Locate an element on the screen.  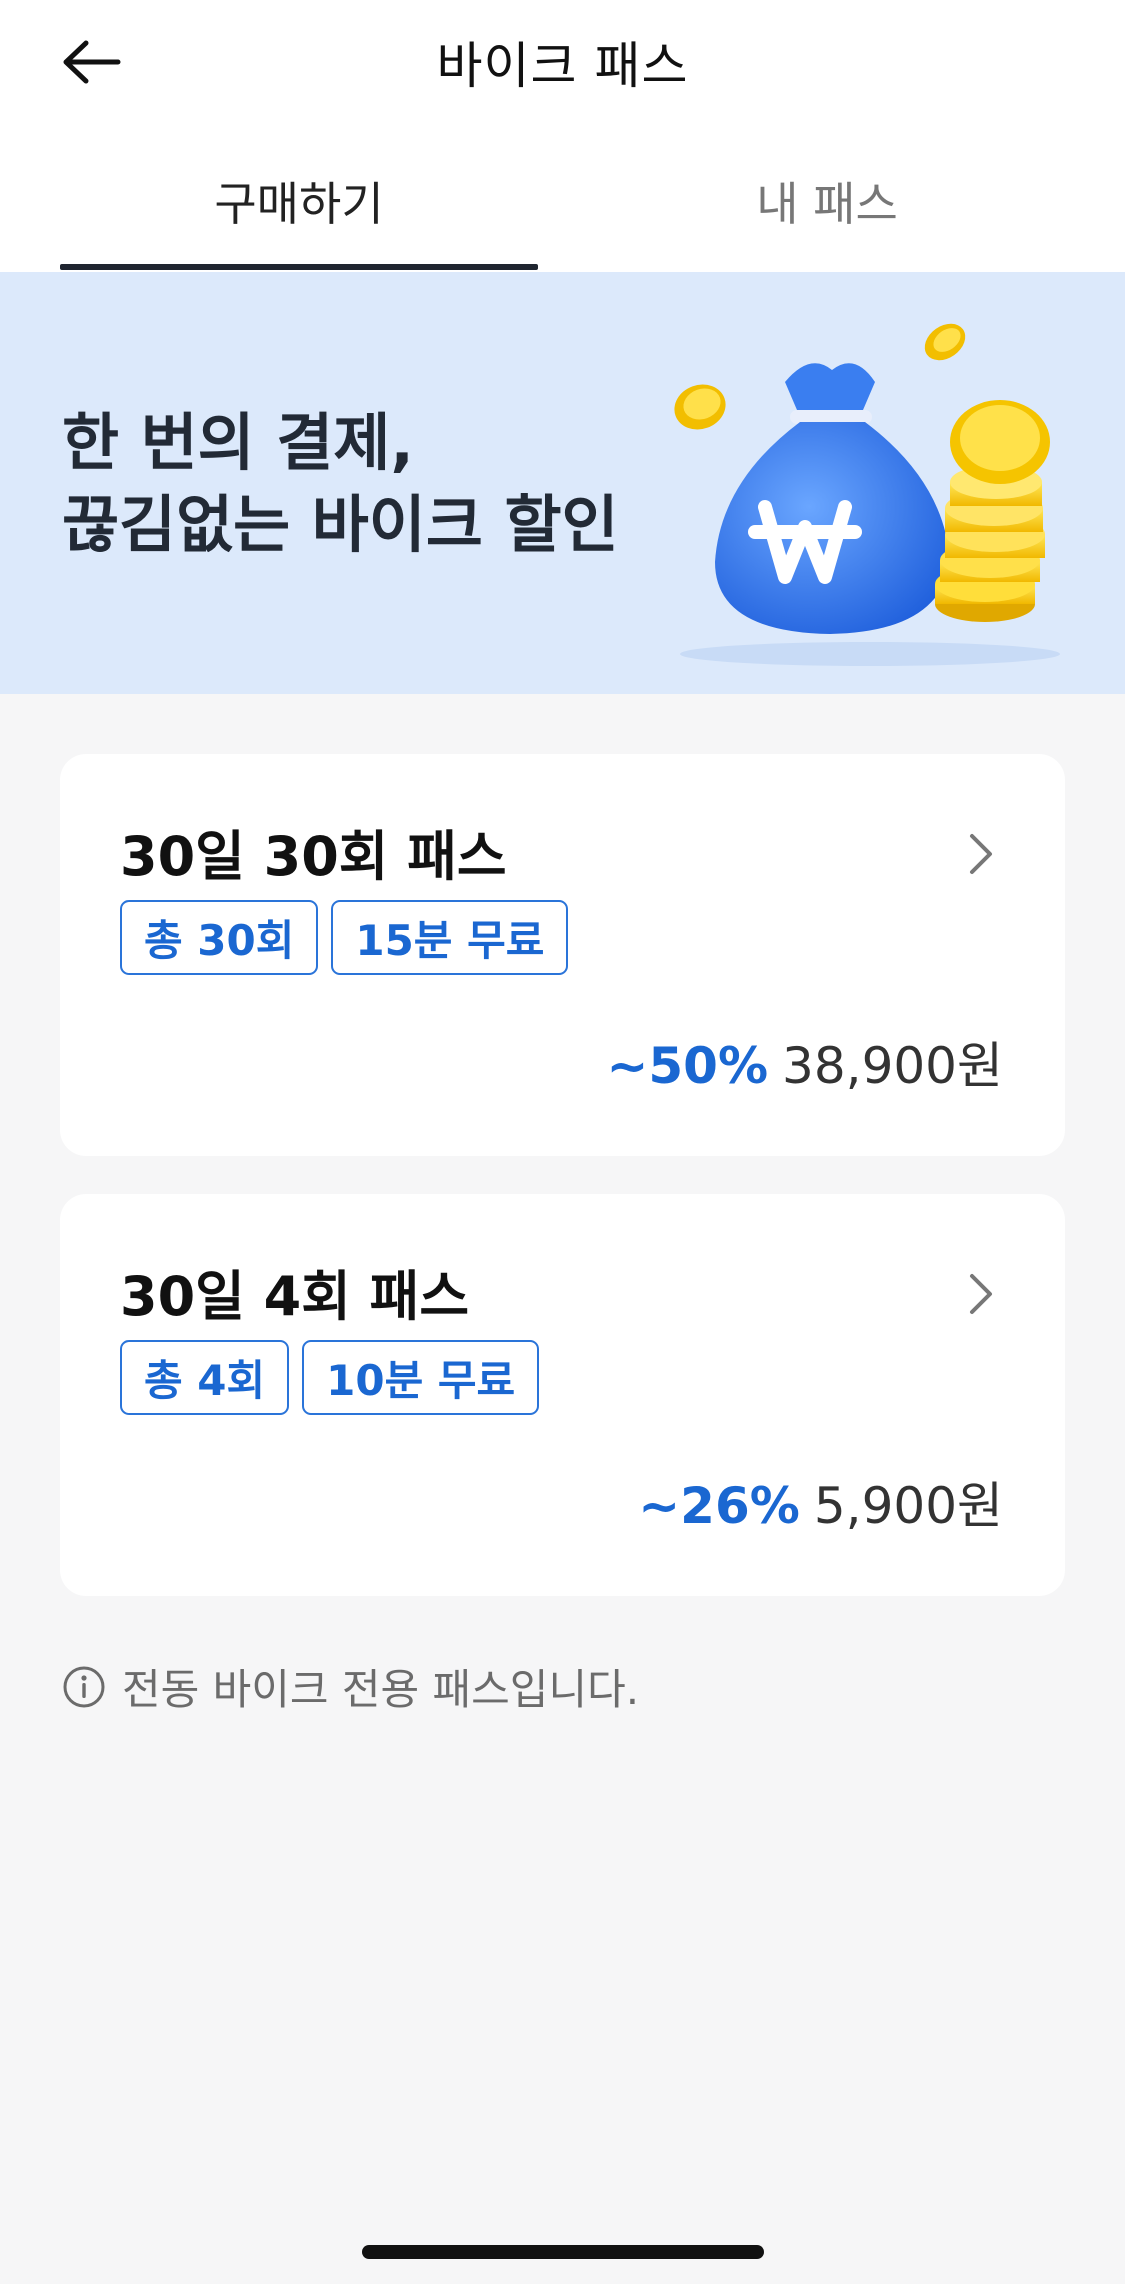
tab-buy-label: 구매하기 is located at coordinates (299, 204).